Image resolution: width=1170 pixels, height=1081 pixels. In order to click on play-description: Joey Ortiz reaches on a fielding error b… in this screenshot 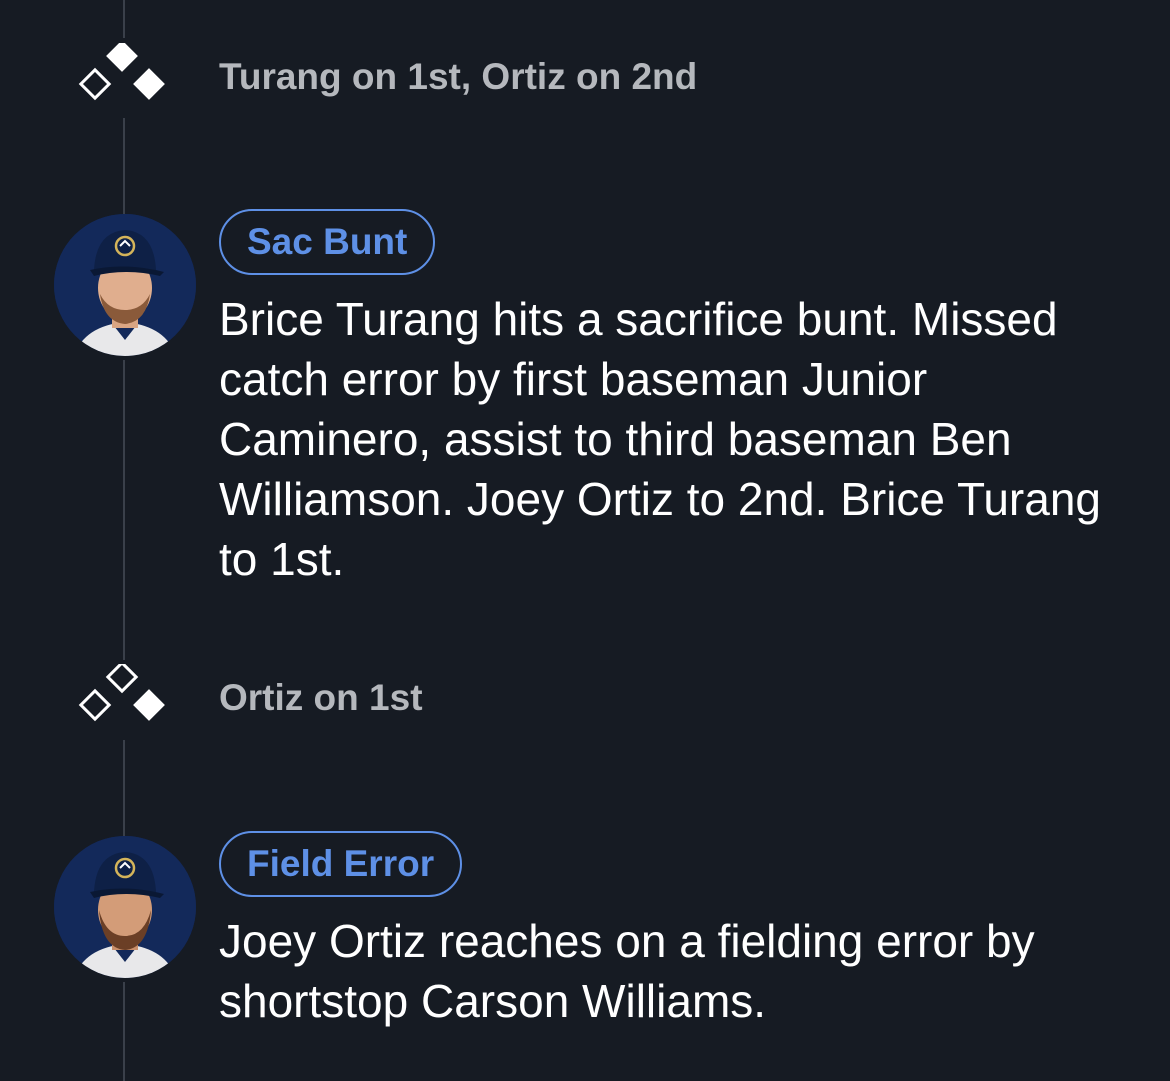, I will do `click(627, 971)`.